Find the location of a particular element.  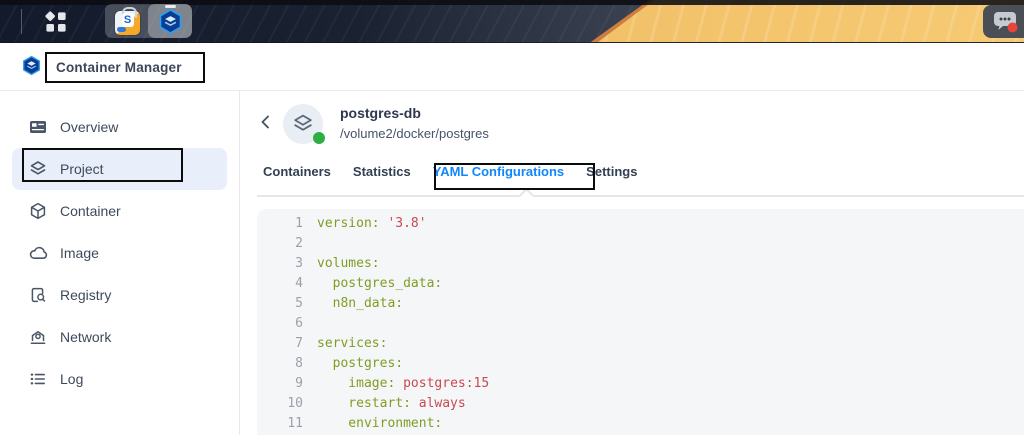

notification-dot is located at coordinates (1012, 27).